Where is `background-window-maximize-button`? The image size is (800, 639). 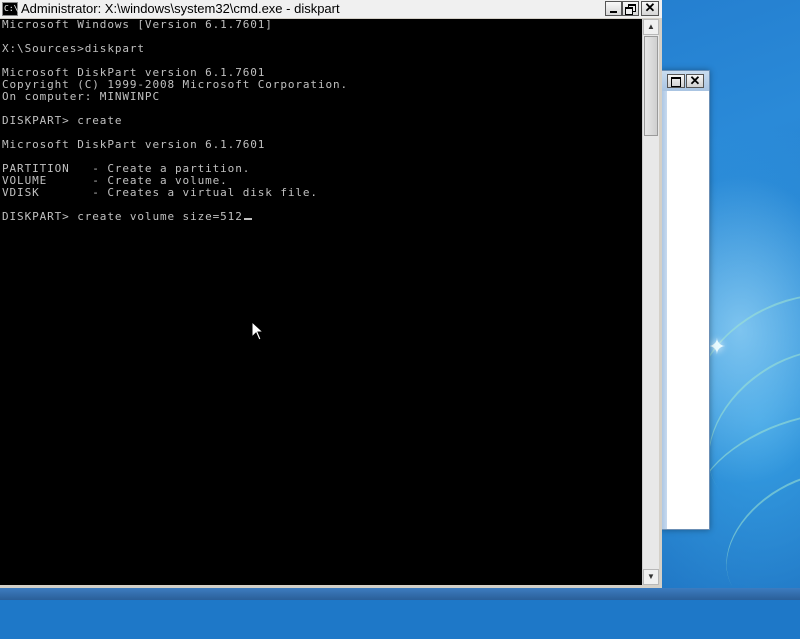
background-window-maximize-button is located at coordinates (676, 81).